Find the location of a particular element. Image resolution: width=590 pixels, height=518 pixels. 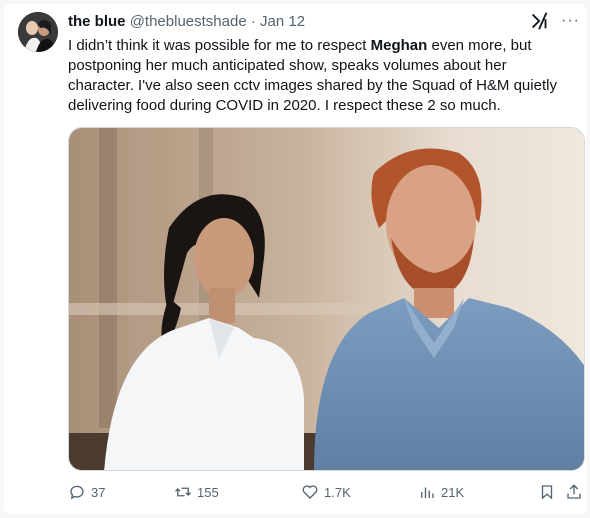

bookmark-button is located at coordinates (547, 492).